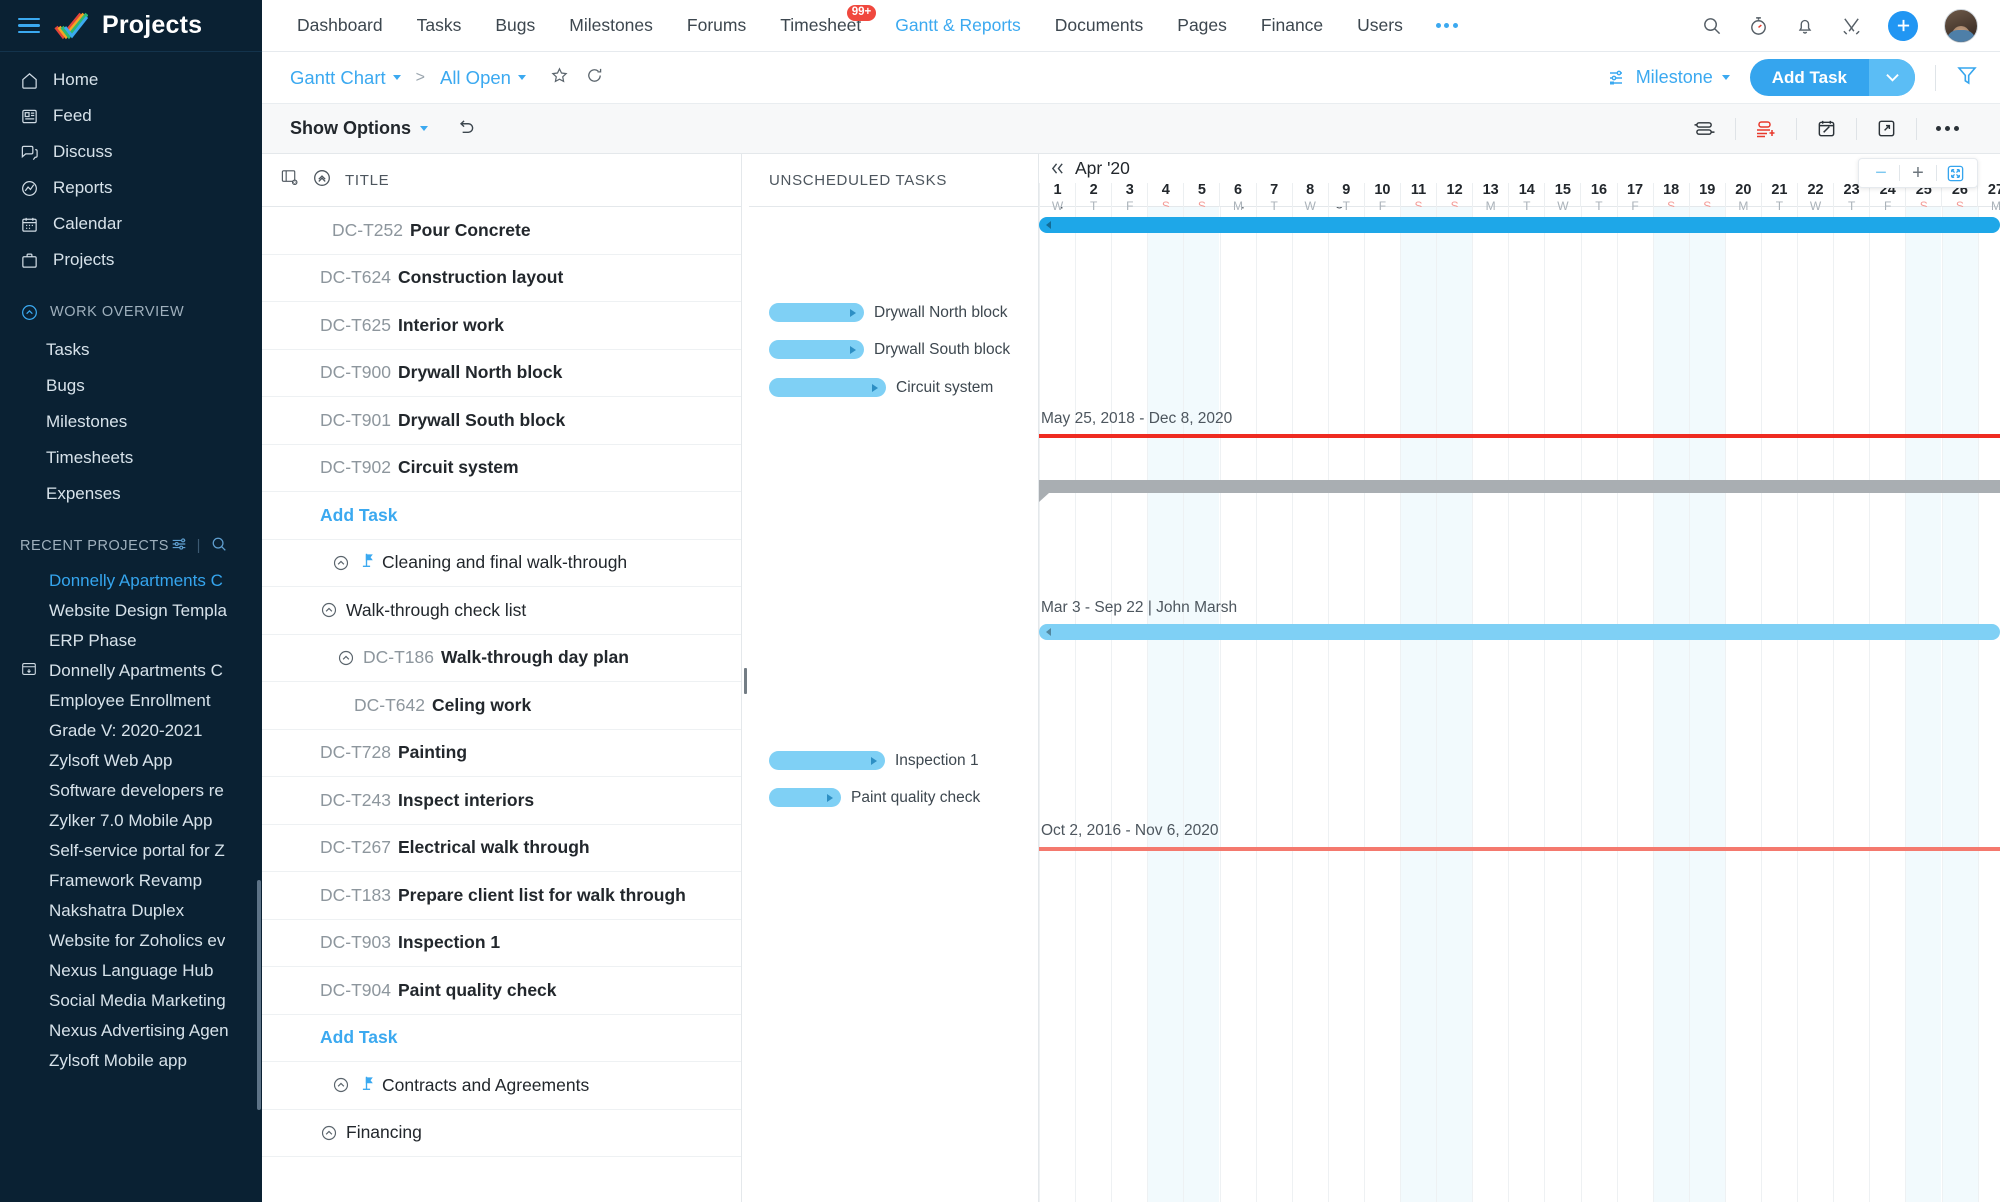  What do you see at coordinates (322, 180) in the screenshot?
I see `collapse-all-icon` at bounding box center [322, 180].